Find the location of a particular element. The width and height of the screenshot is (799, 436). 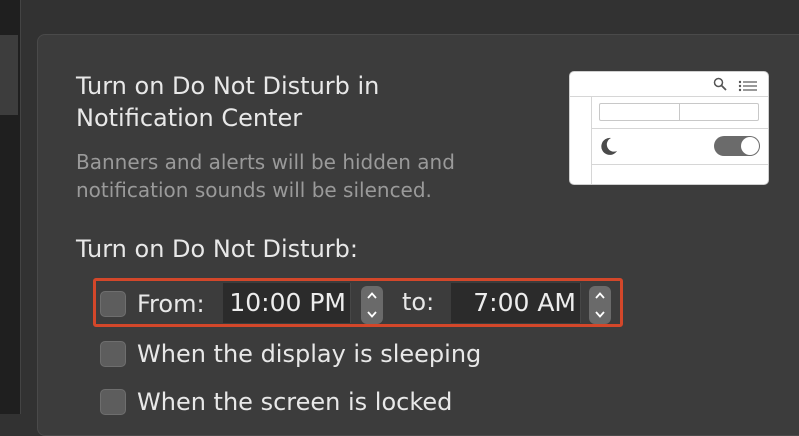

to-label: to: is located at coordinates (418, 302).